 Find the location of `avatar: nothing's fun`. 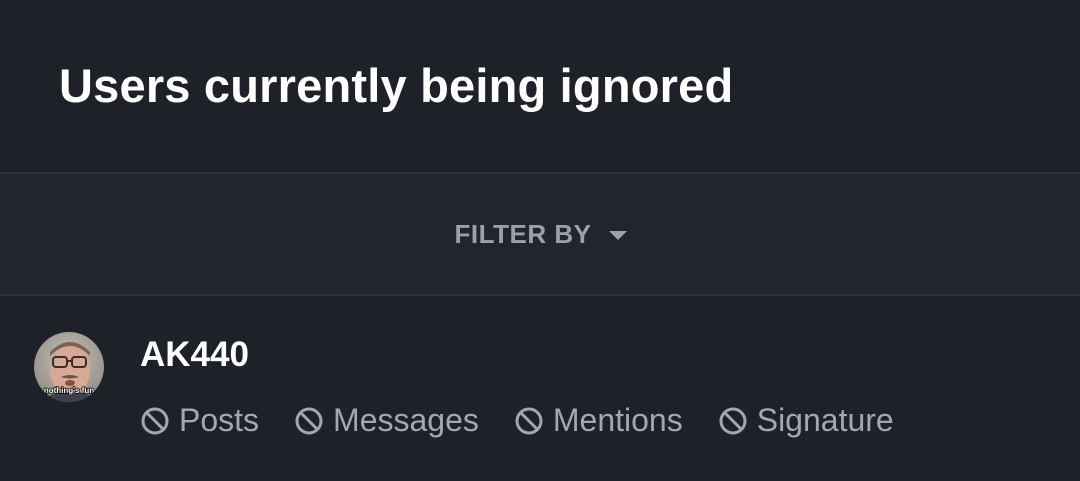

avatar: nothing's fun is located at coordinates (69, 367).